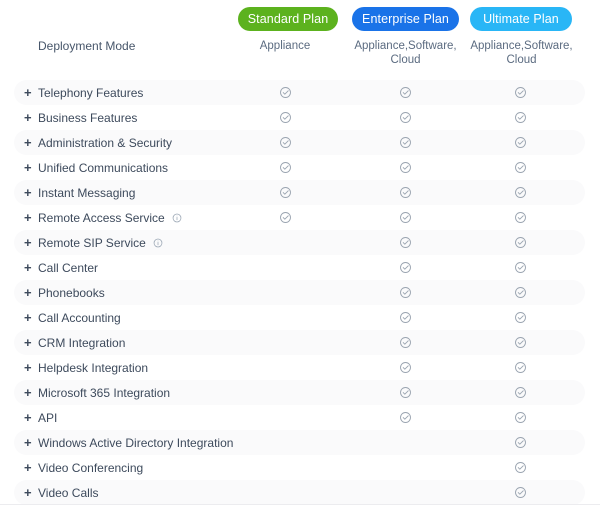 Image resolution: width=600 pixels, height=512 pixels. I want to click on feature-toggle-17: + Video Calls, so click(61, 492).